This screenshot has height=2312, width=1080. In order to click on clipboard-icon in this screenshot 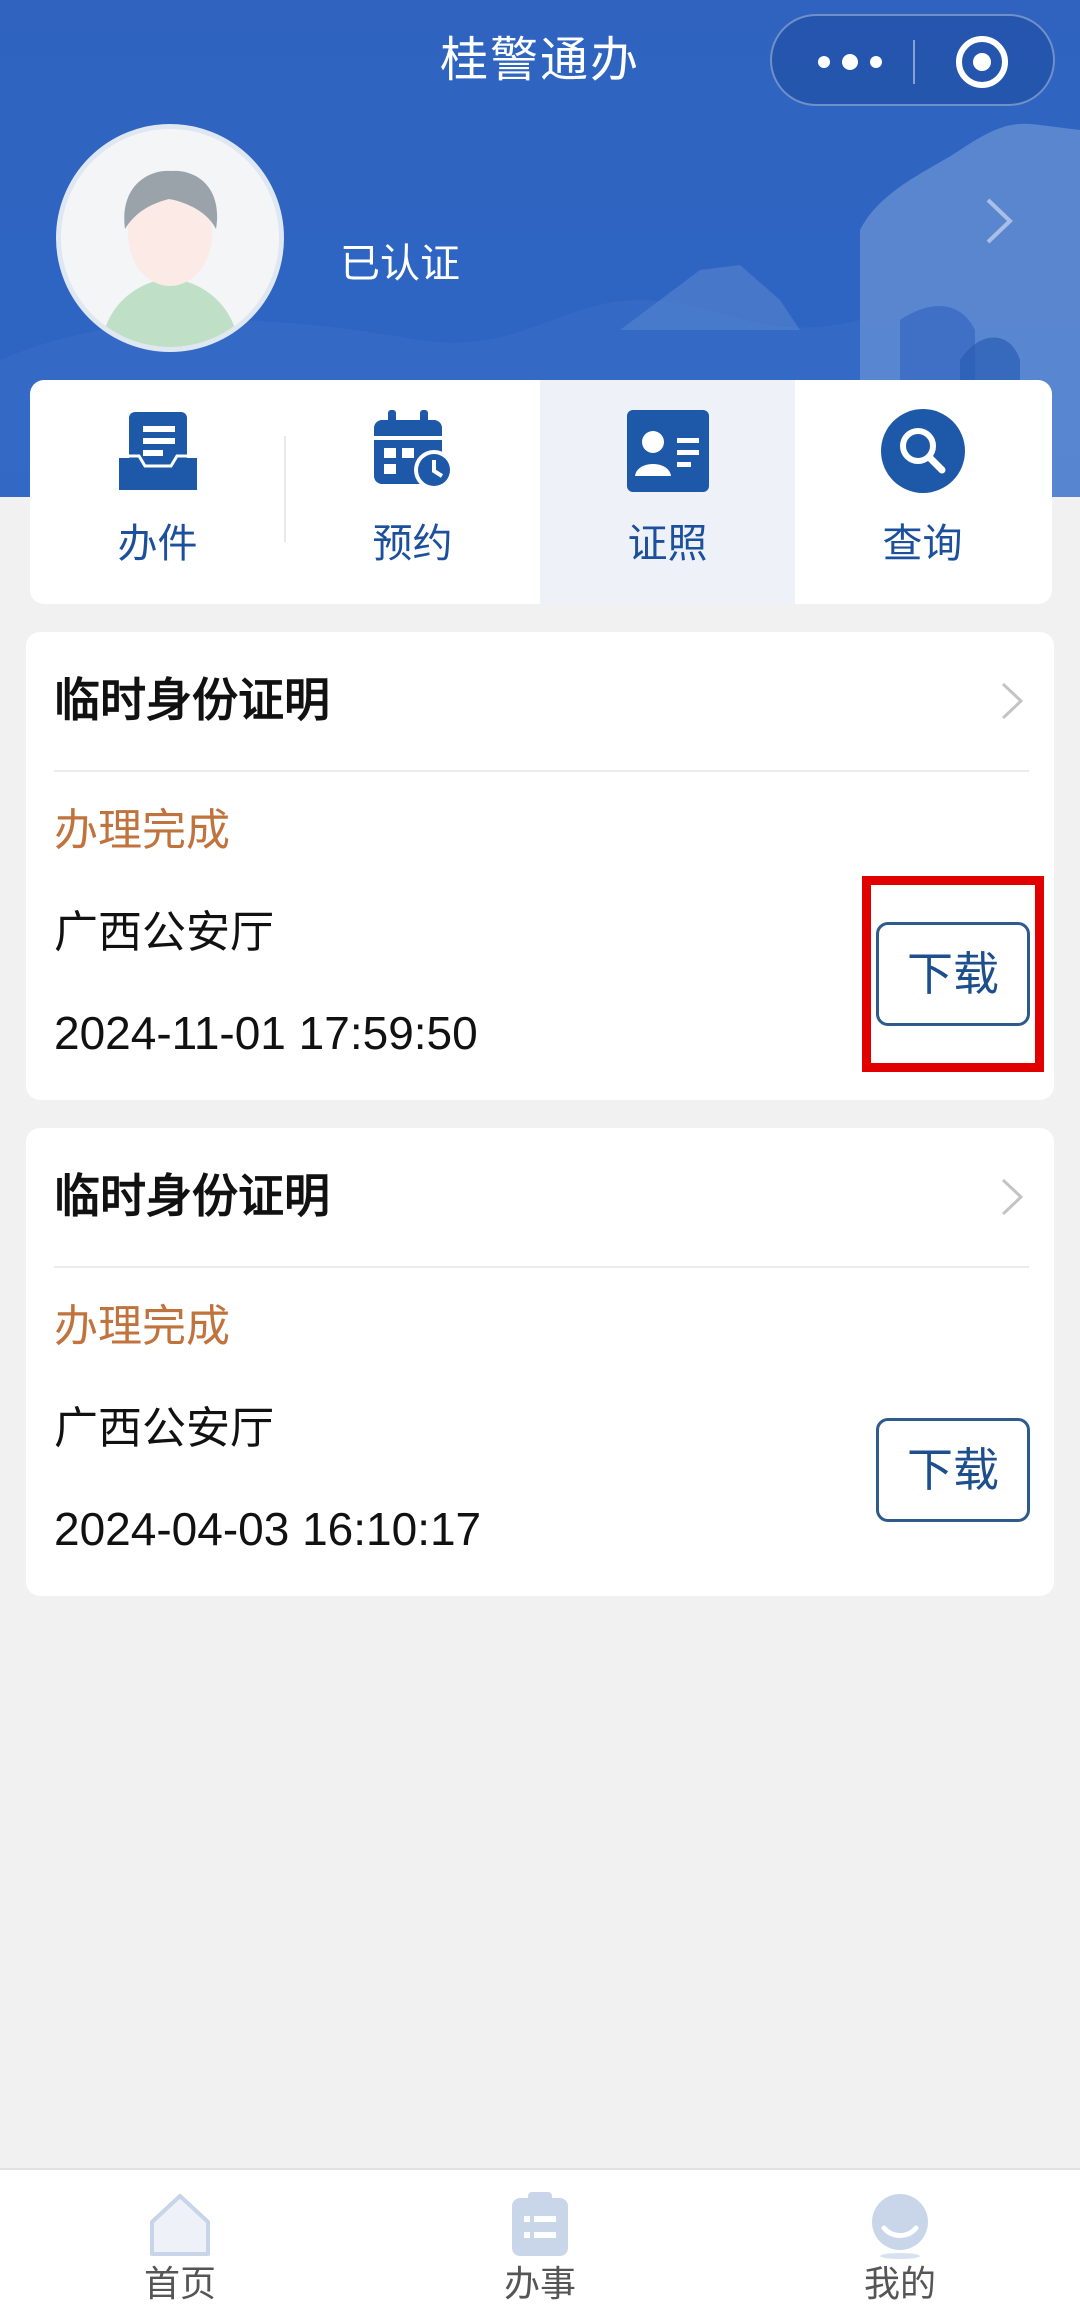, I will do `click(540, 2224)`.